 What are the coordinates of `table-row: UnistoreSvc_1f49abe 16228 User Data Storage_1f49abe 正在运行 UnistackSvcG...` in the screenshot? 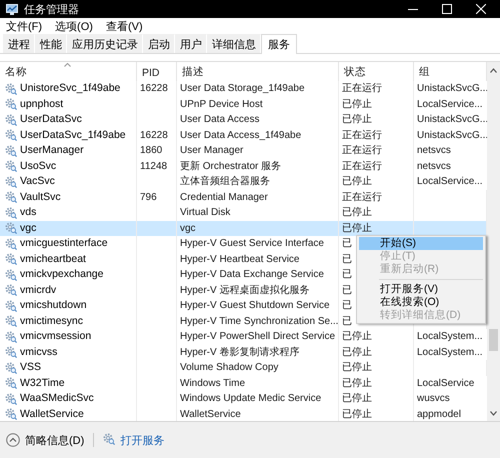 It's located at (243, 88).